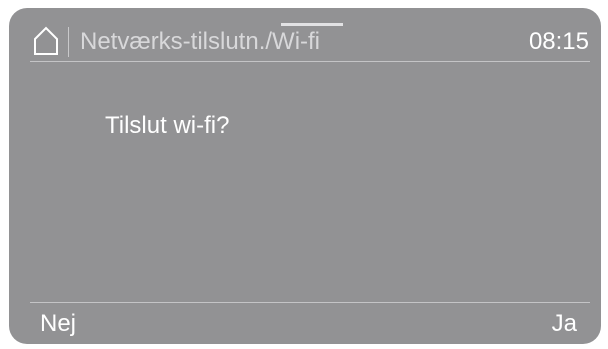 This screenshot has height=349, width=608. I want to click on home-button, so click(46, 41).